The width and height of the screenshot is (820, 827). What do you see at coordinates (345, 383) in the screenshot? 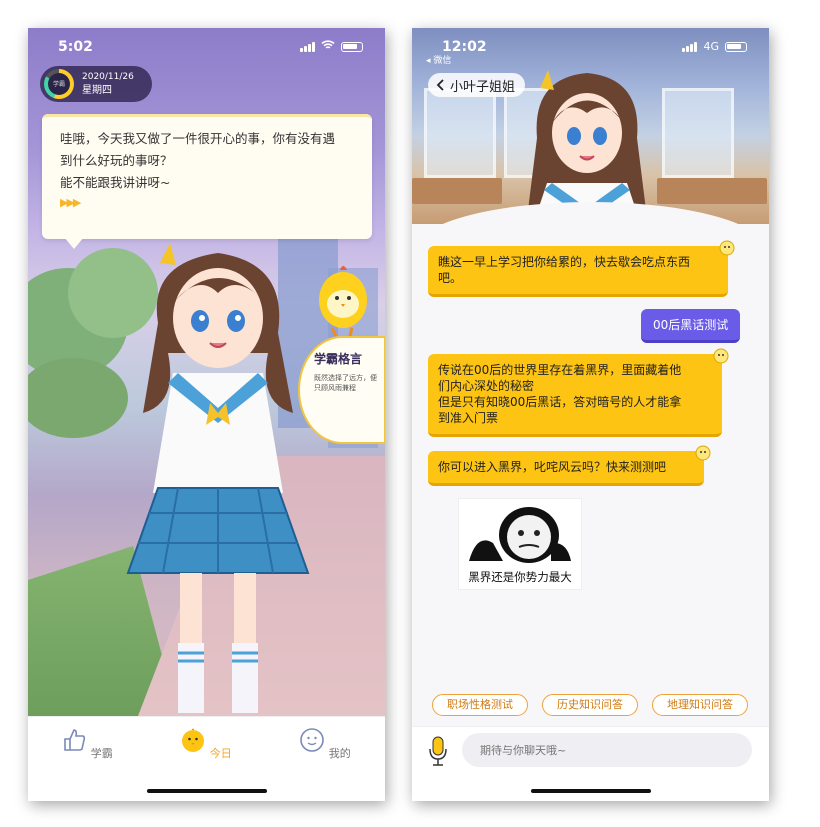
I see `motto-text: 既然选择了远方，便只顾风雨兼程` at bounding box center [345, 383].